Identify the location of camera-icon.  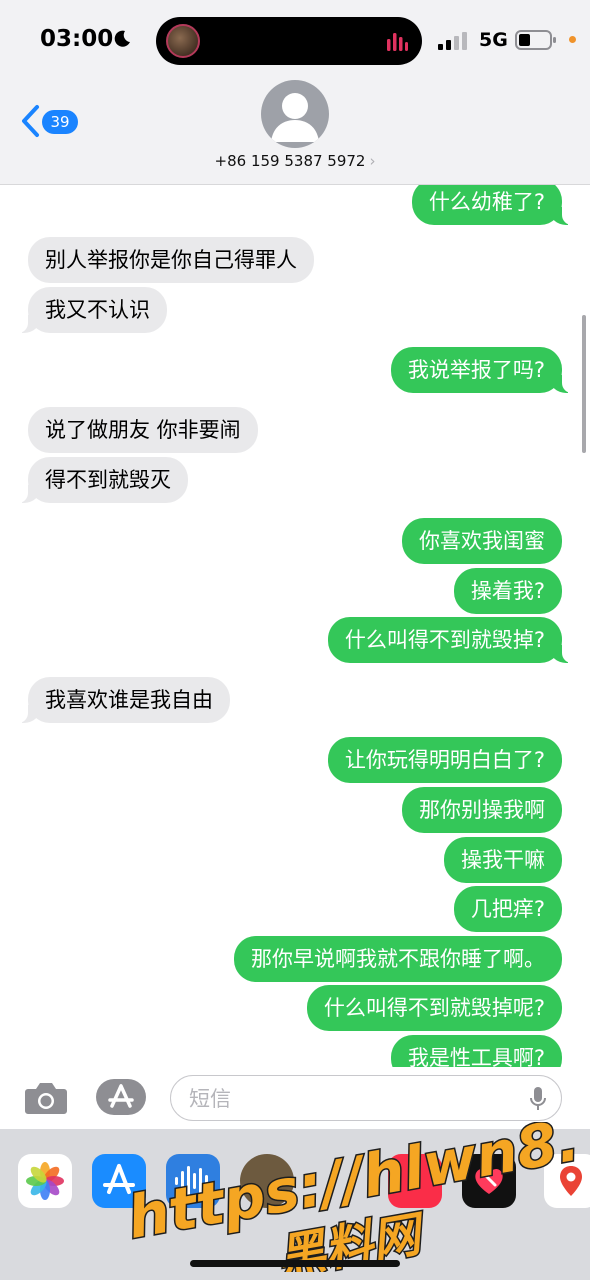
(46, 1097).